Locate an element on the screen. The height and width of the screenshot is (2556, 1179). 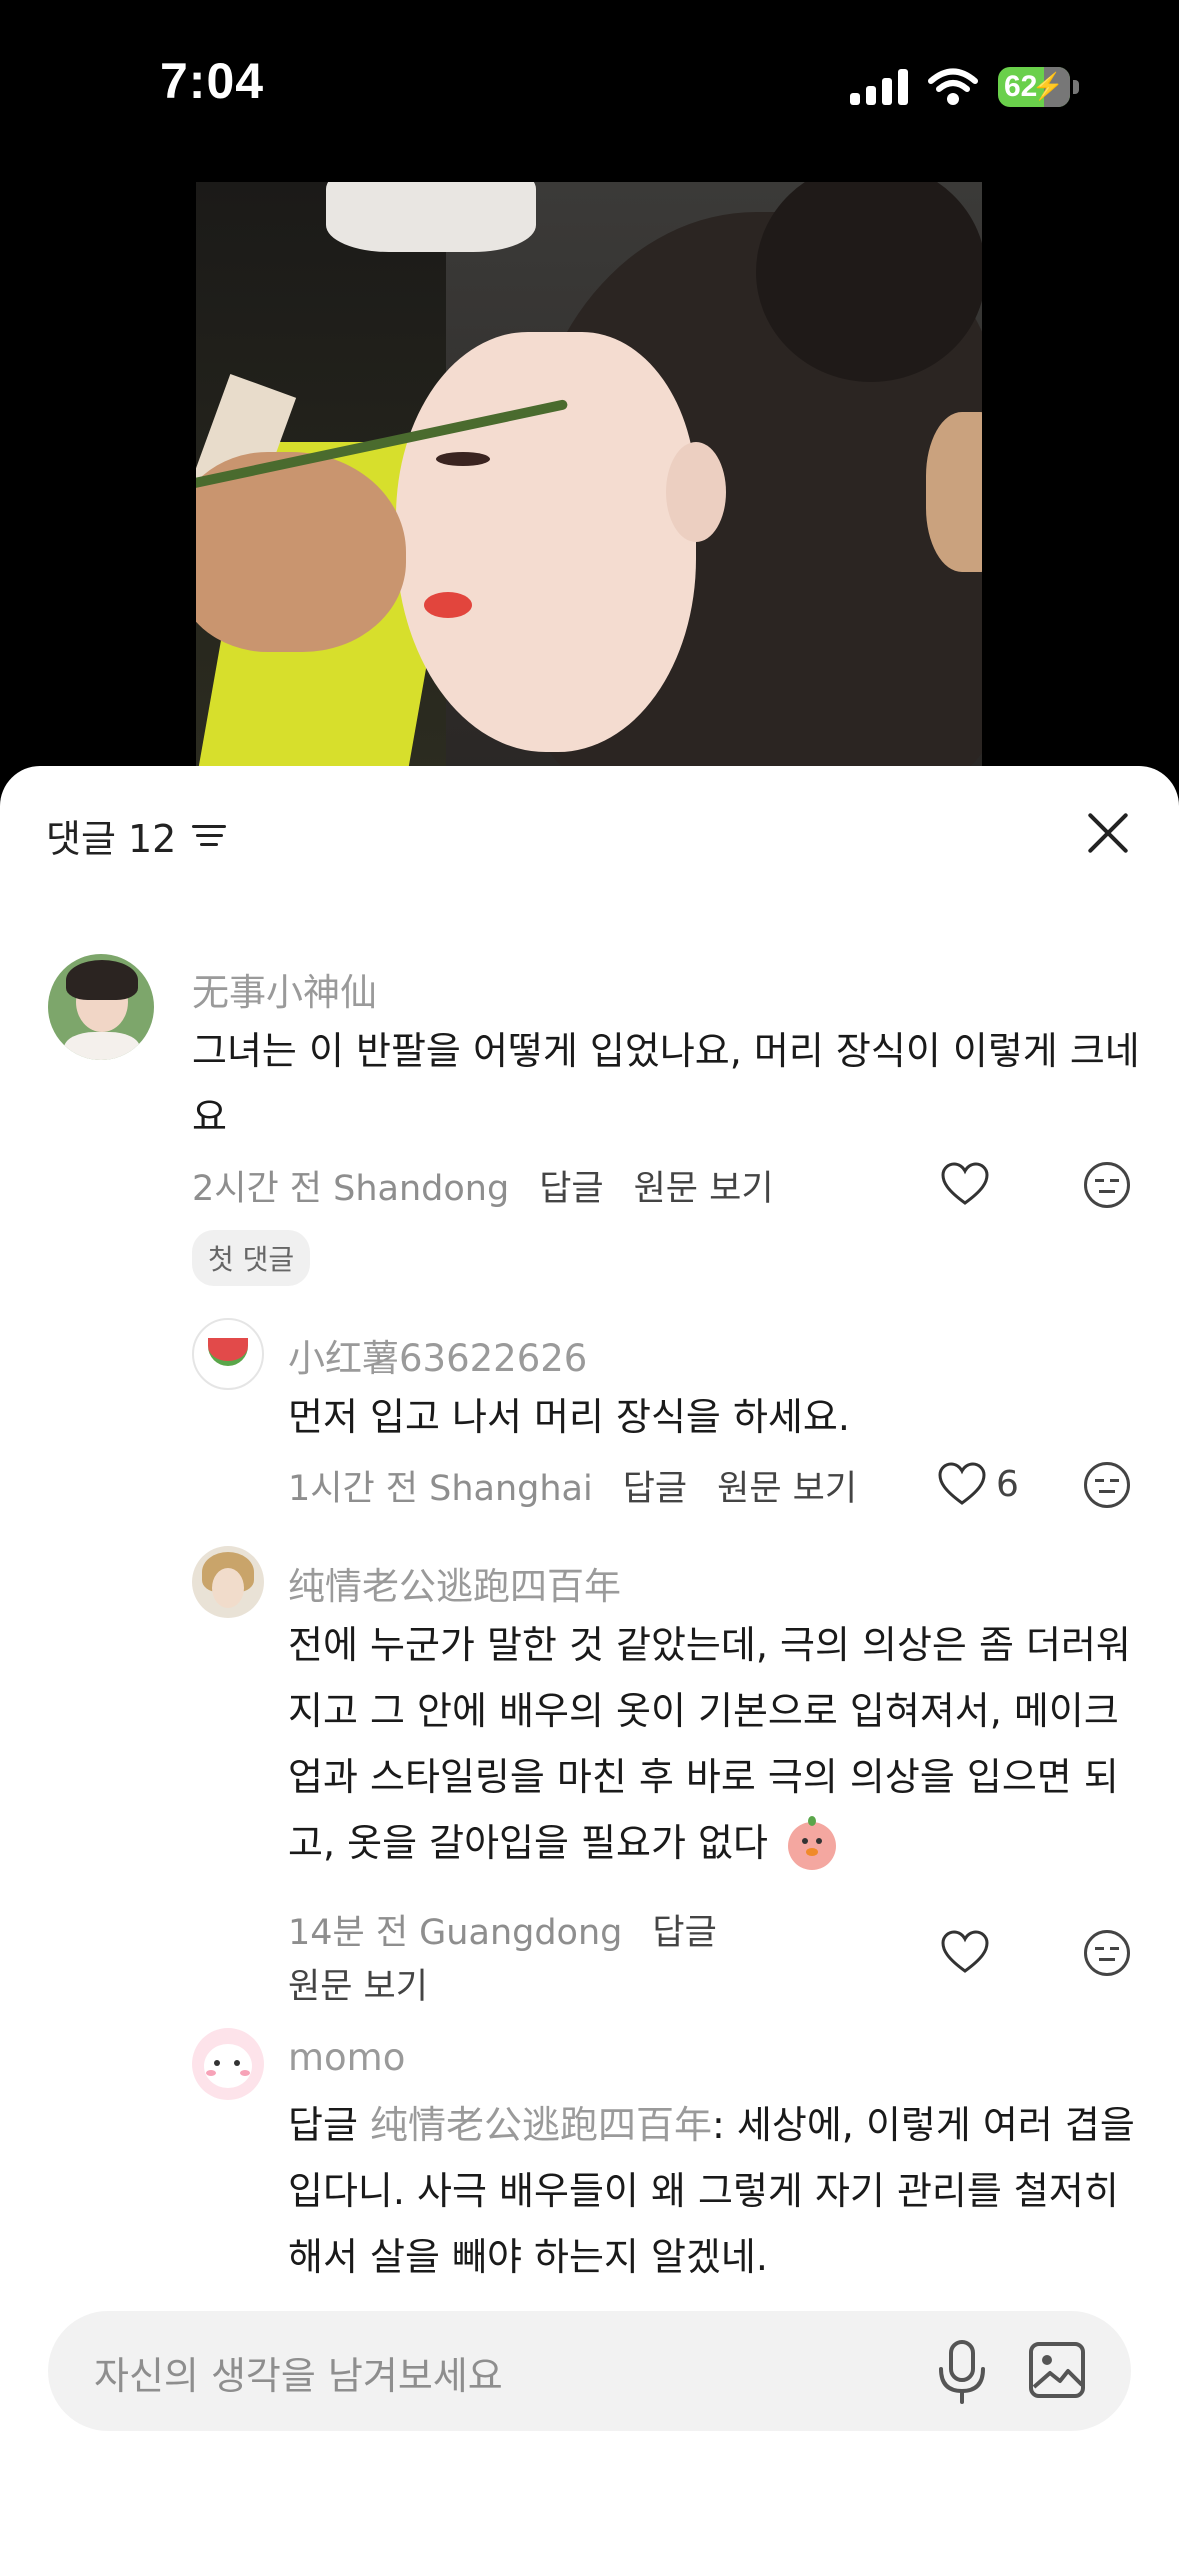
chick-emoji-icon is located at coordinates (812, 1842).